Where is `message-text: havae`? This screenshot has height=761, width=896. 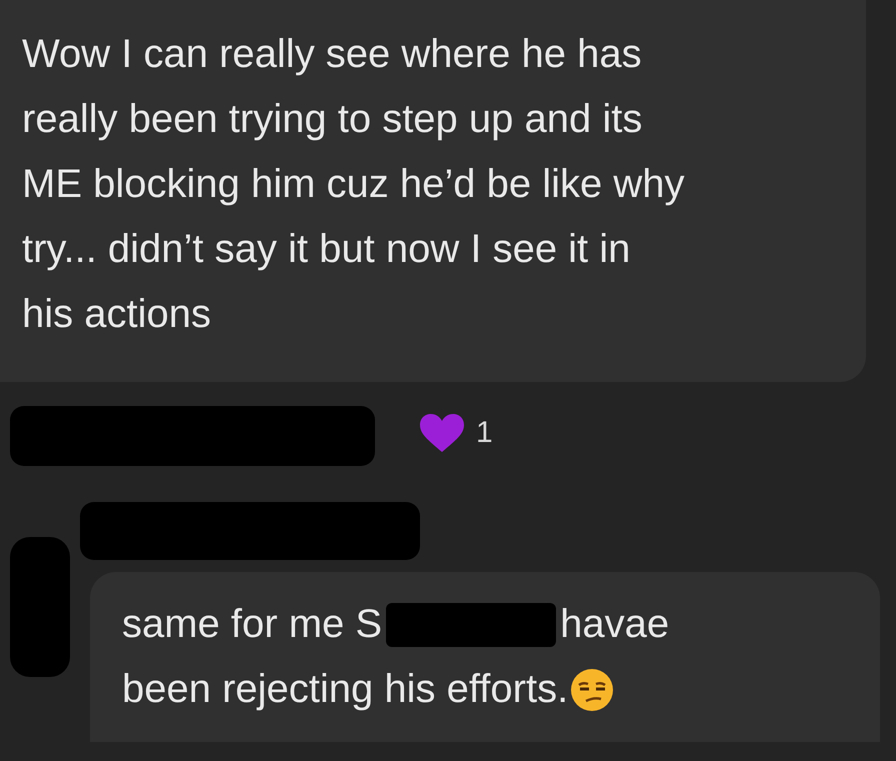
message-text: havae is located at coordinates (615, 624).